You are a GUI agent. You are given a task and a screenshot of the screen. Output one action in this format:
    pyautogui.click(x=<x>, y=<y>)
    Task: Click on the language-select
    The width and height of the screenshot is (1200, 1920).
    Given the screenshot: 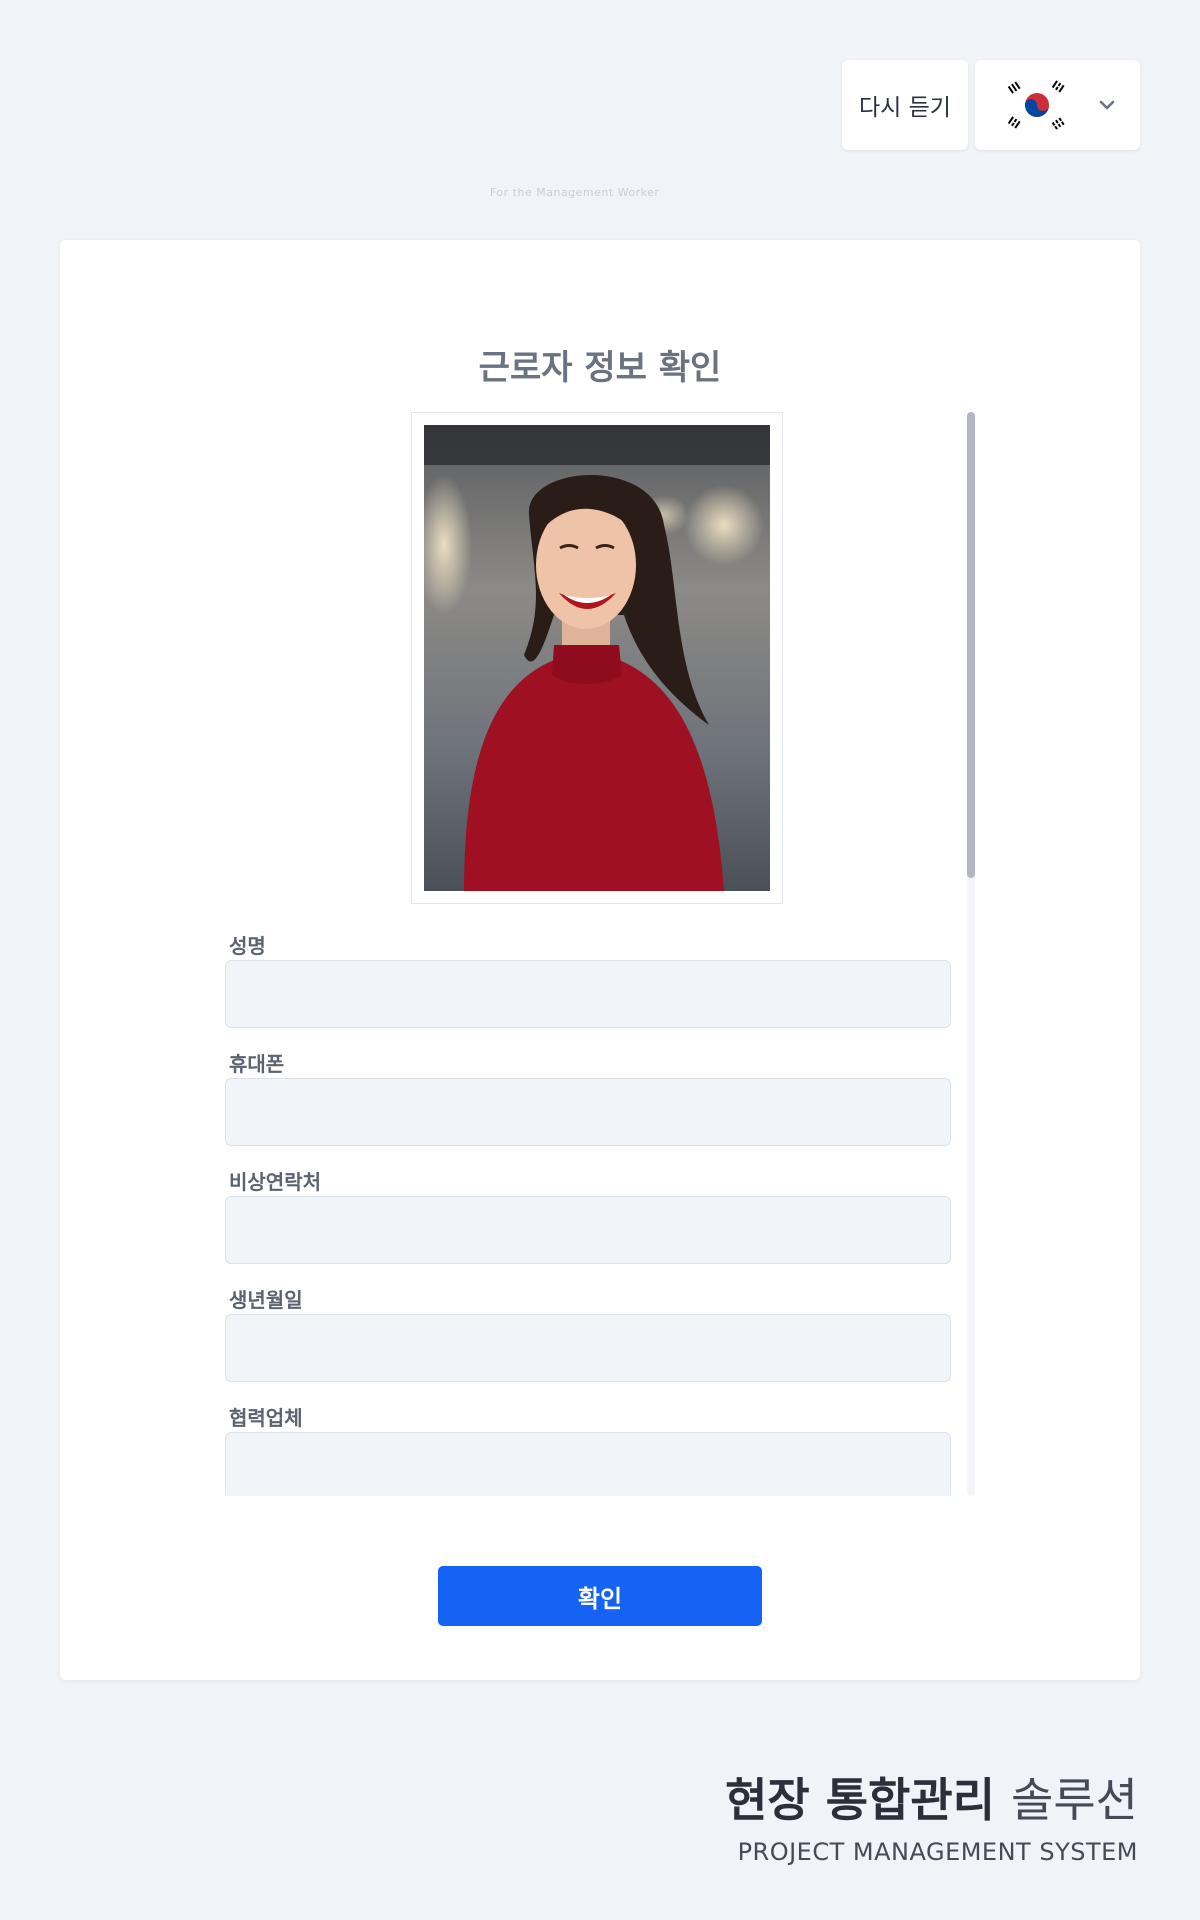 What is the action you would take?
    pyautogui.click(x=1057, y=105)
    